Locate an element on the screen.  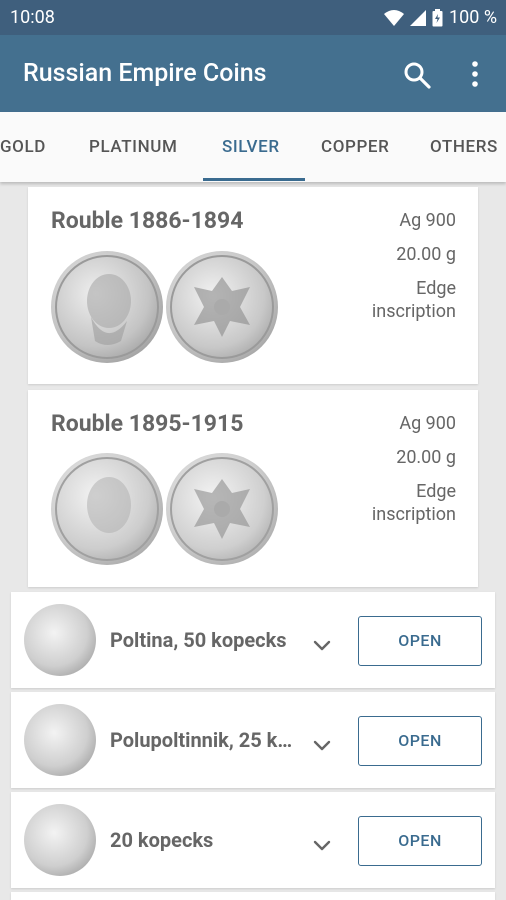
tab-platinum: PLATINUM is located at coordinates (133, 147).